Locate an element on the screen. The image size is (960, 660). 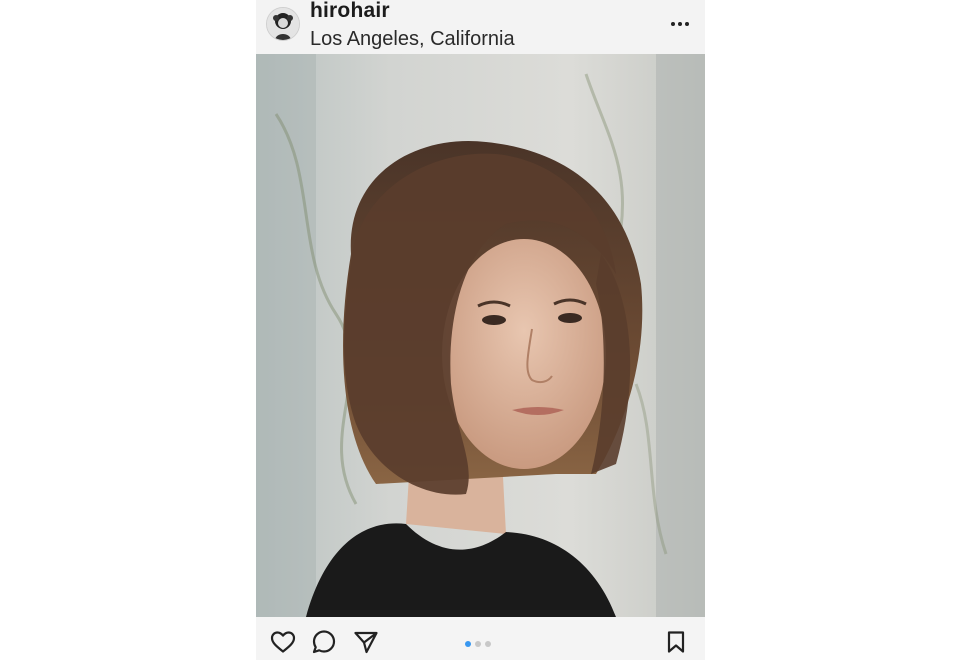
avatar is located at coordinates (283, 24).